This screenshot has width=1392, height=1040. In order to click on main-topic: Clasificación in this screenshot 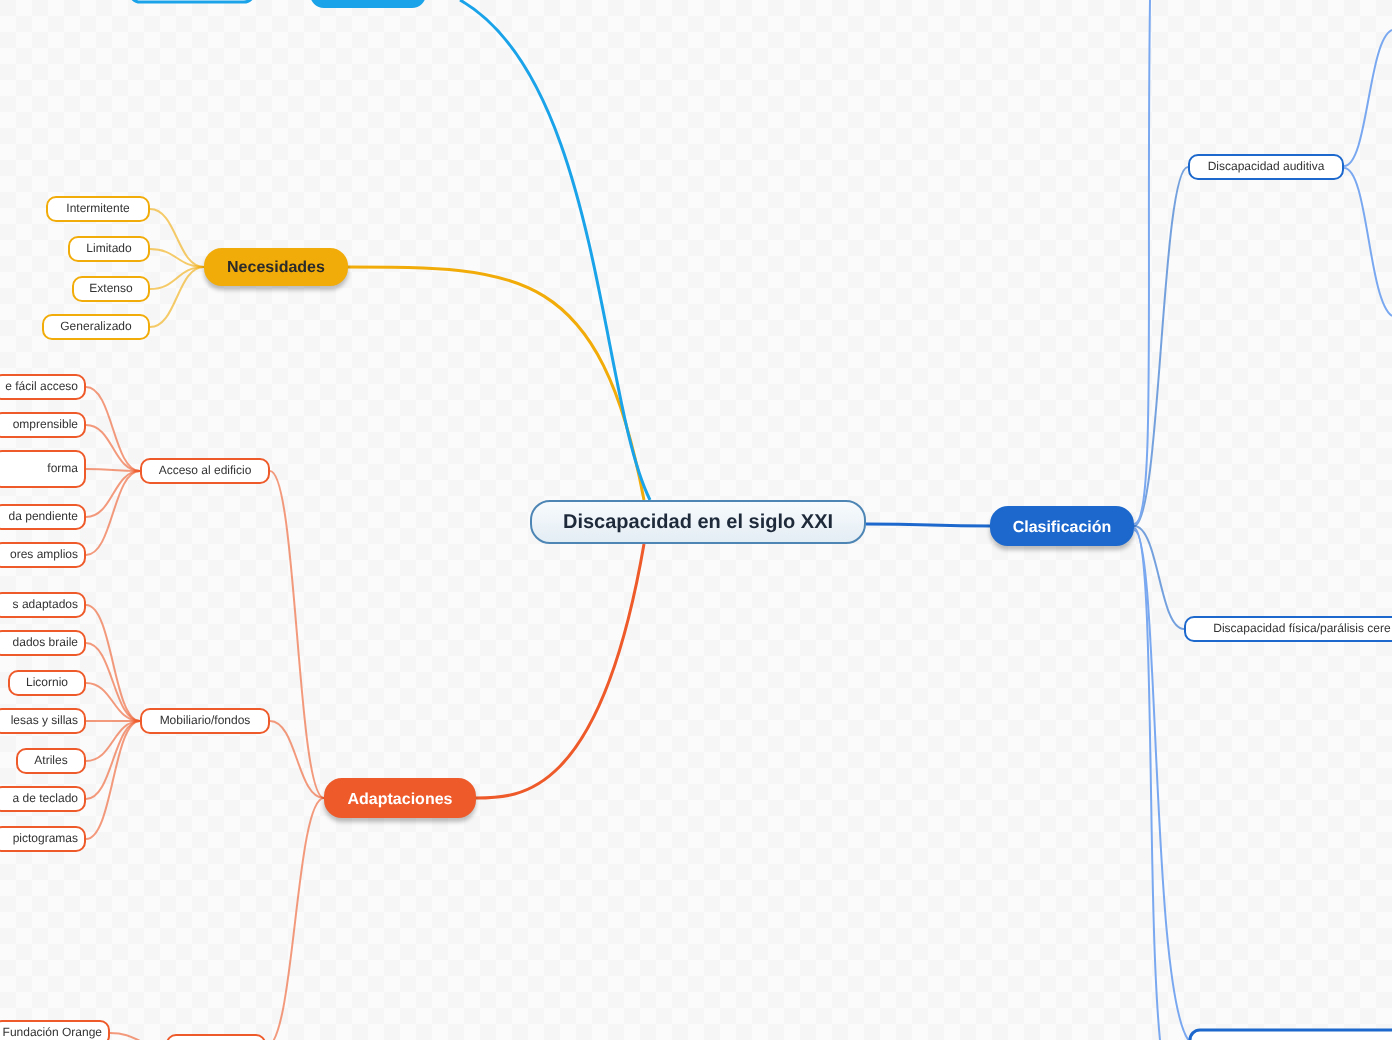, I will do `click(1062, 526)`.